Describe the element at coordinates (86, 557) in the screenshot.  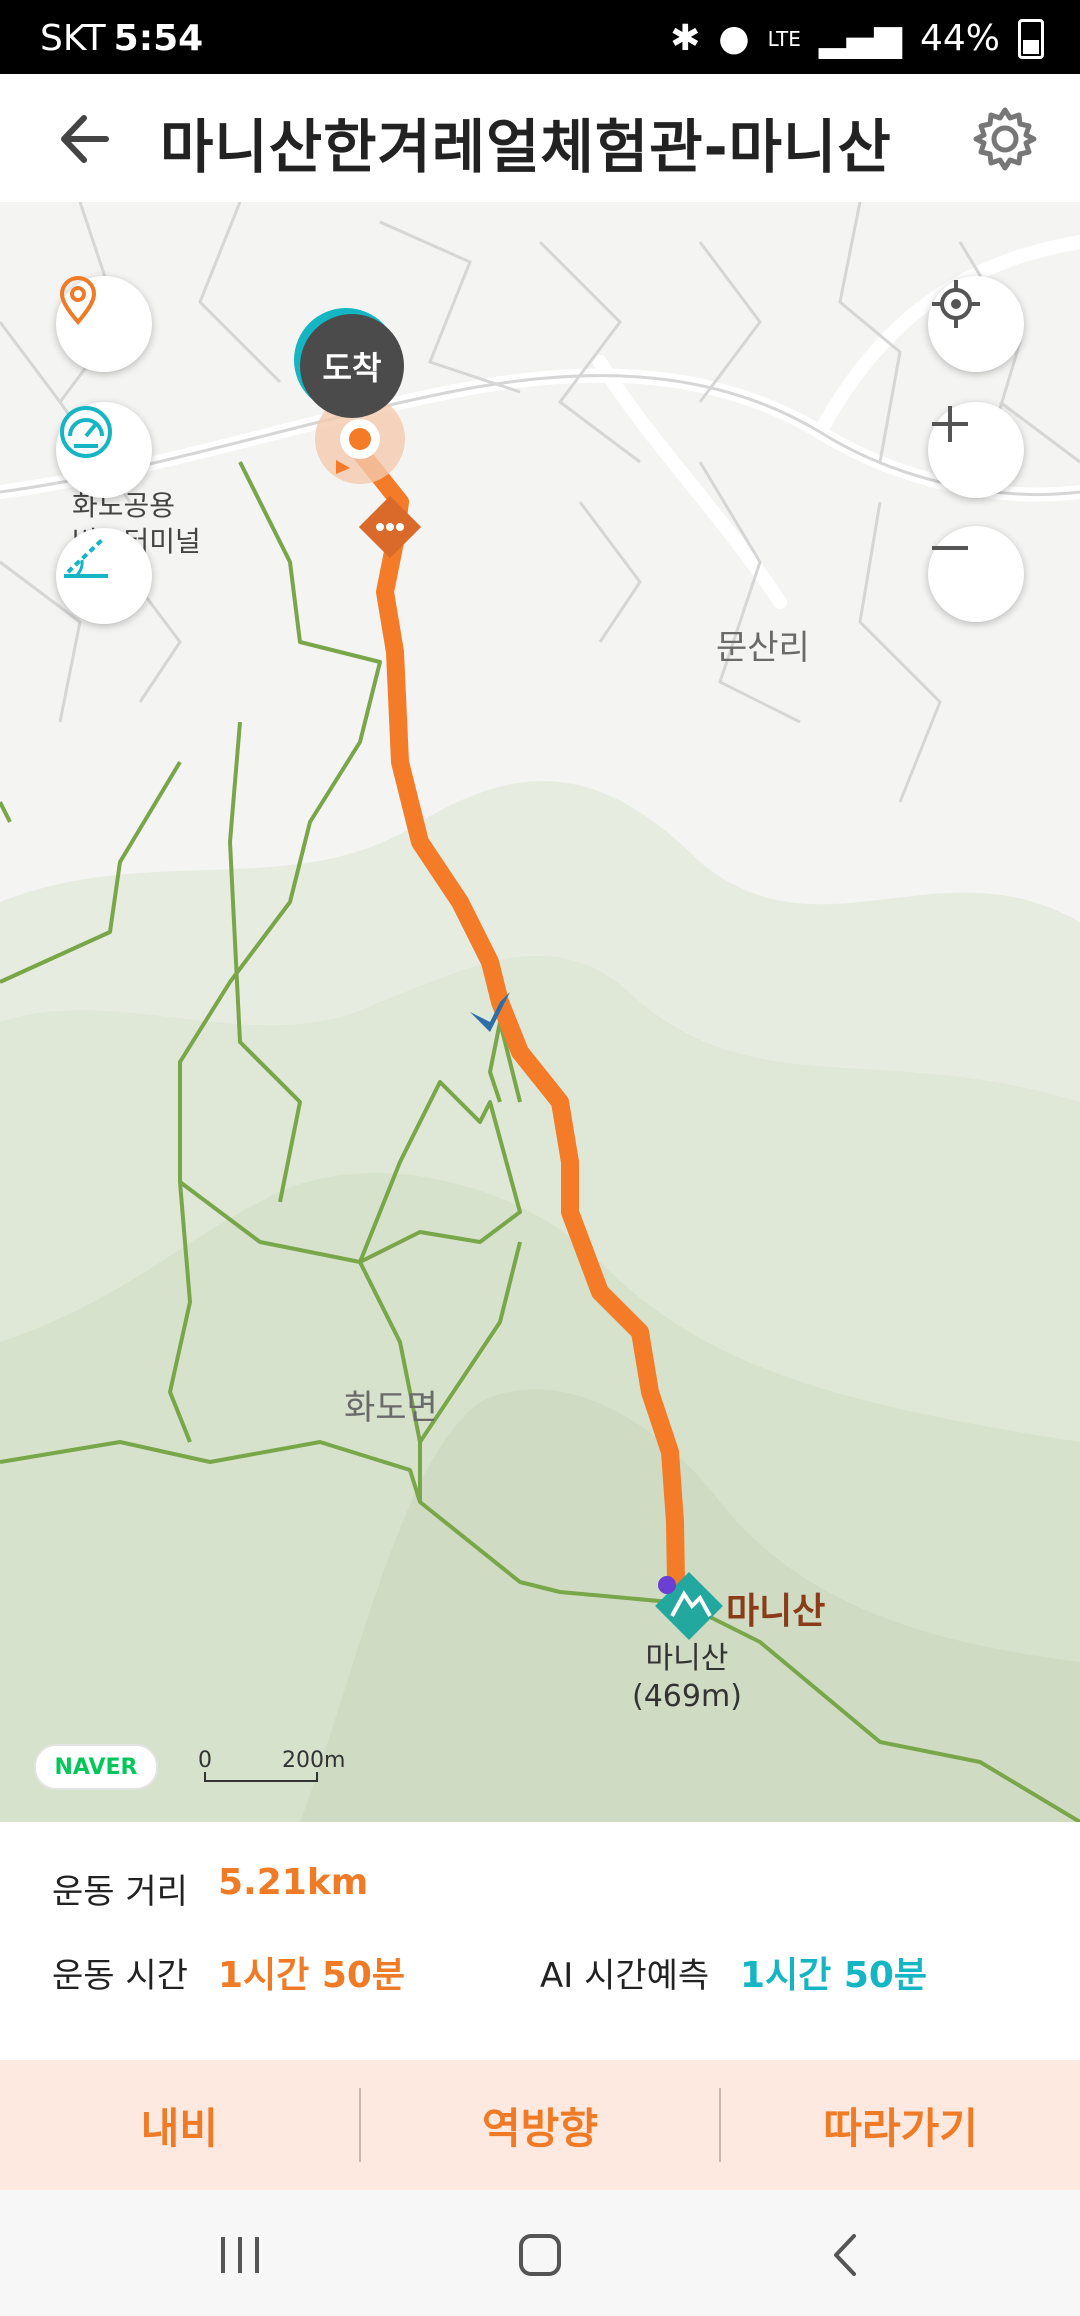
I see `slope-icon` at that location.